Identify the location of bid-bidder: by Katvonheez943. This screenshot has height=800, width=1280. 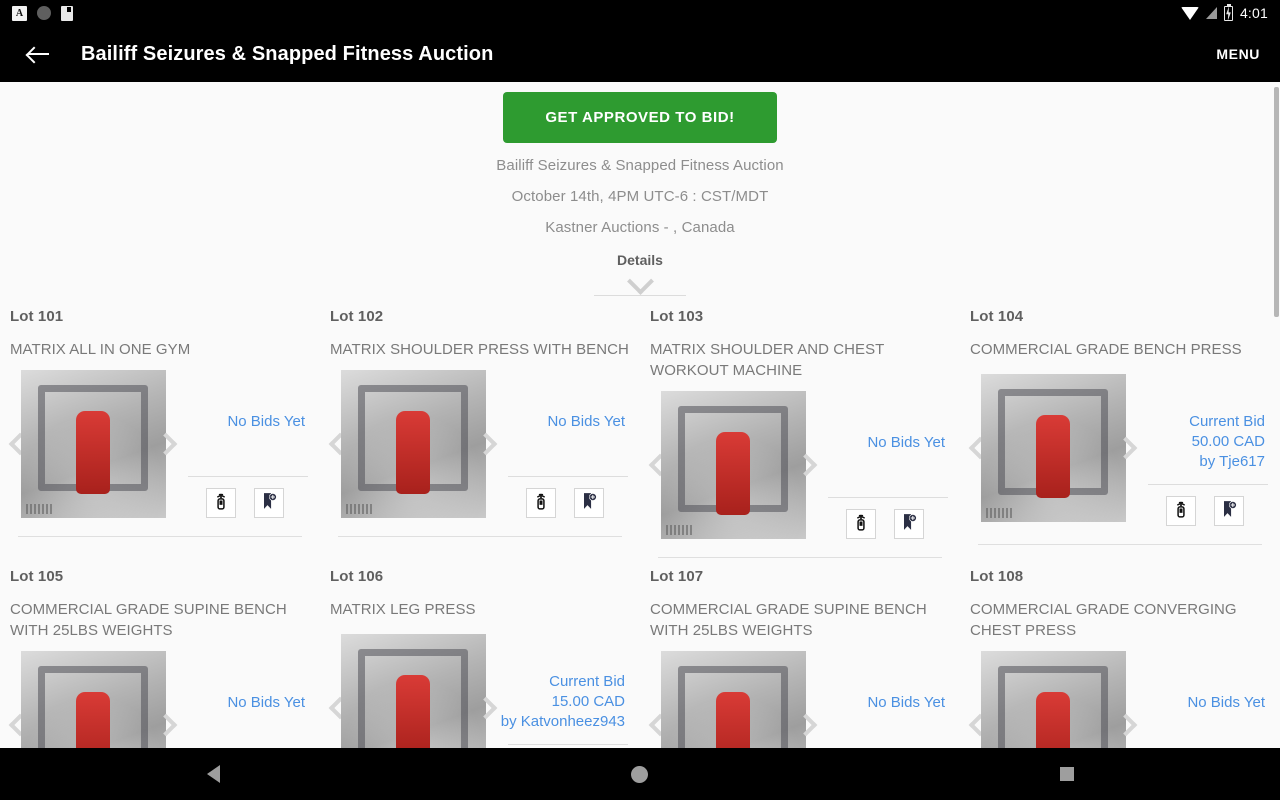
(562, 721).